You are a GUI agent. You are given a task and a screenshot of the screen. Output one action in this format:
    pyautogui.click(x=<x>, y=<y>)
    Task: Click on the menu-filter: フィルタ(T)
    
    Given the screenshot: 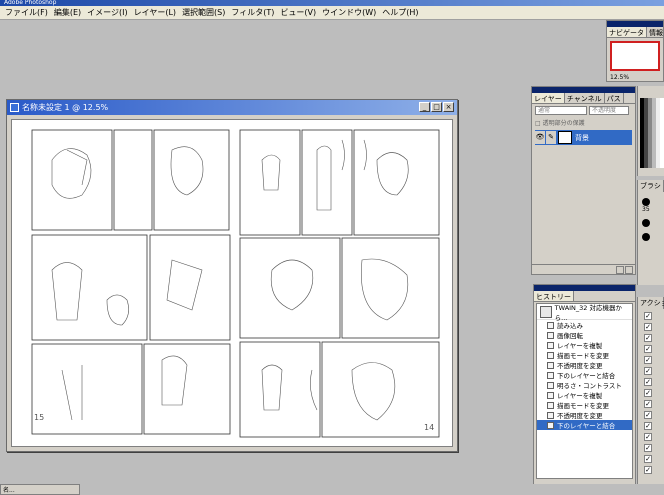 What is the action you would take?
    pyautogui.click(x=252, y=12)
    